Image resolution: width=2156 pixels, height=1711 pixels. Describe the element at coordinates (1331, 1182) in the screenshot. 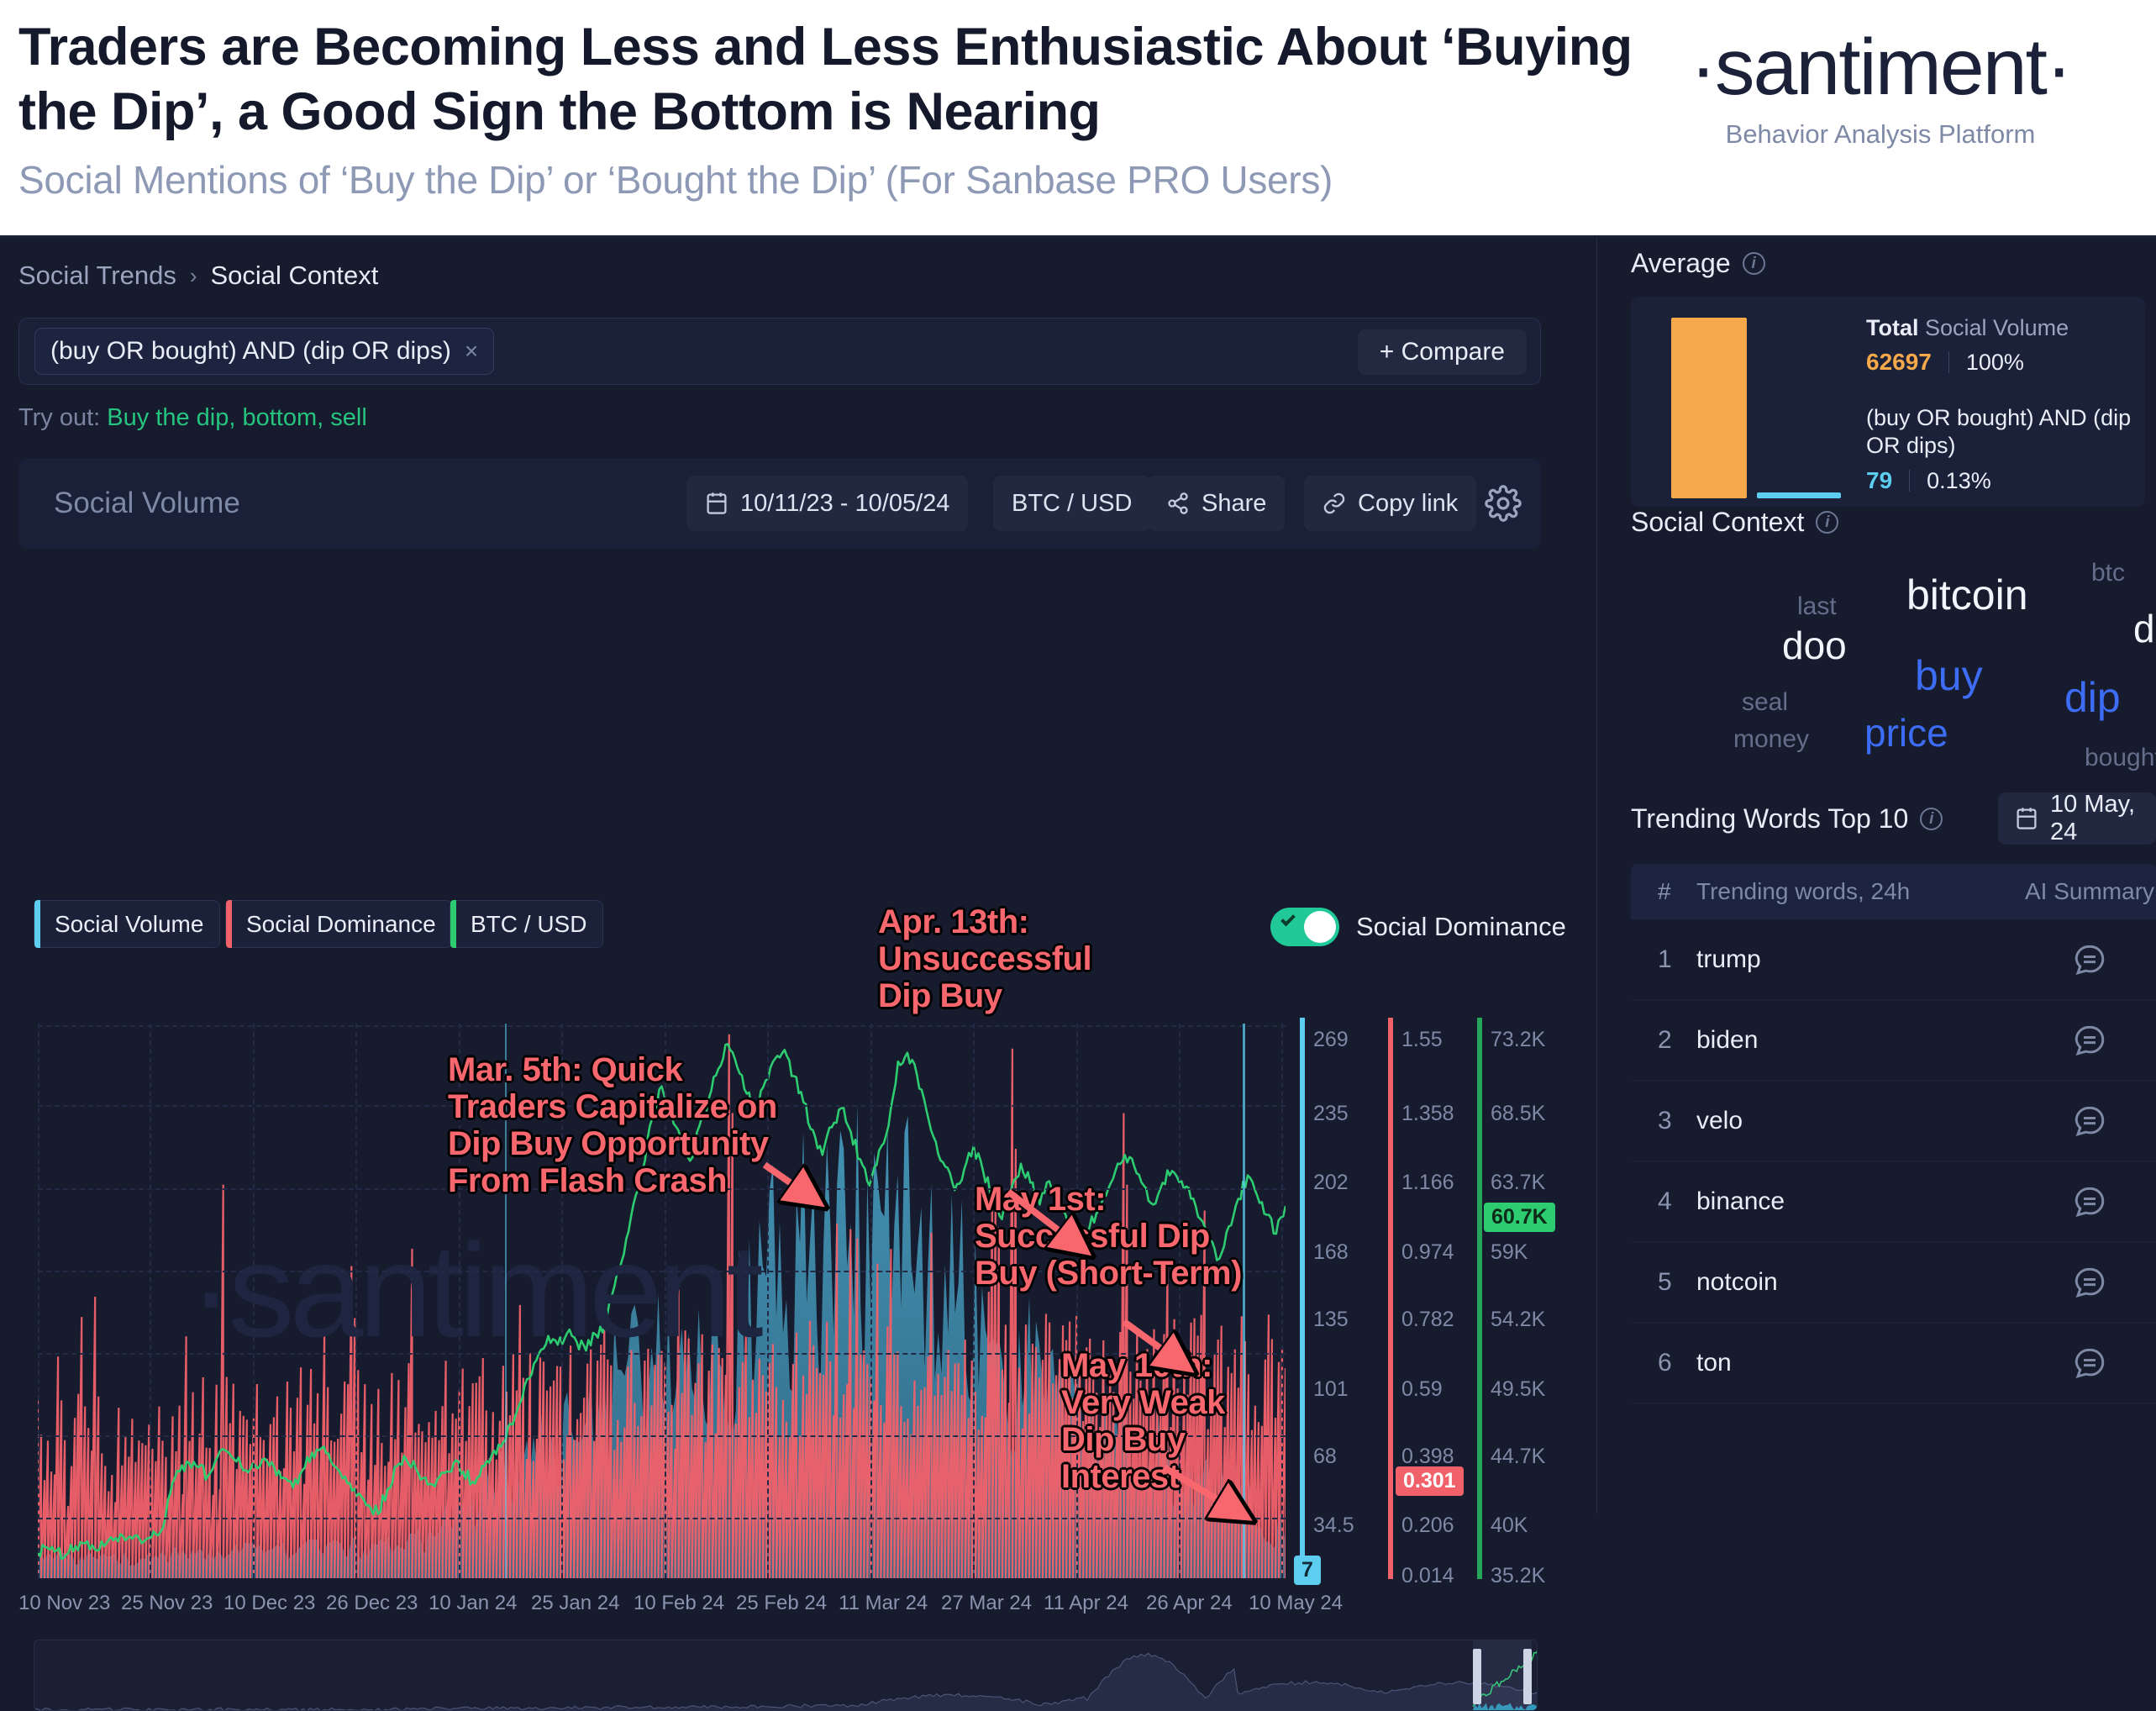

I see `axis-tick: 202` at that location.